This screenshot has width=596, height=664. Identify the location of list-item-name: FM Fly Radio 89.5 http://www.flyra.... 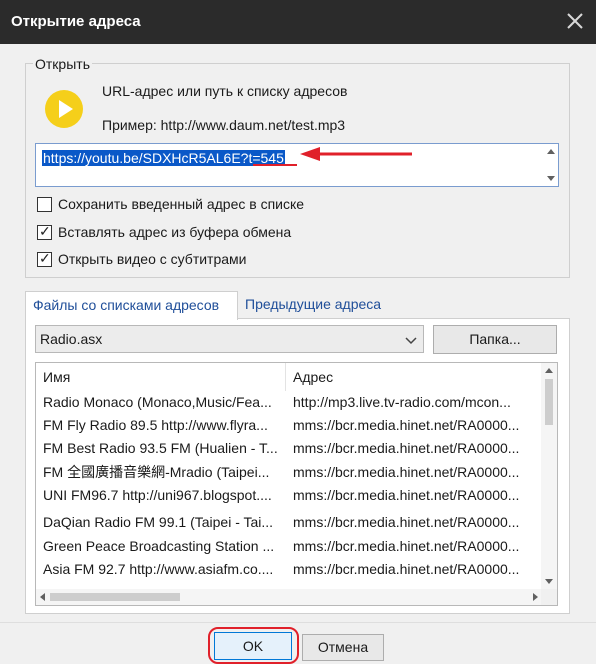
(155, 425).